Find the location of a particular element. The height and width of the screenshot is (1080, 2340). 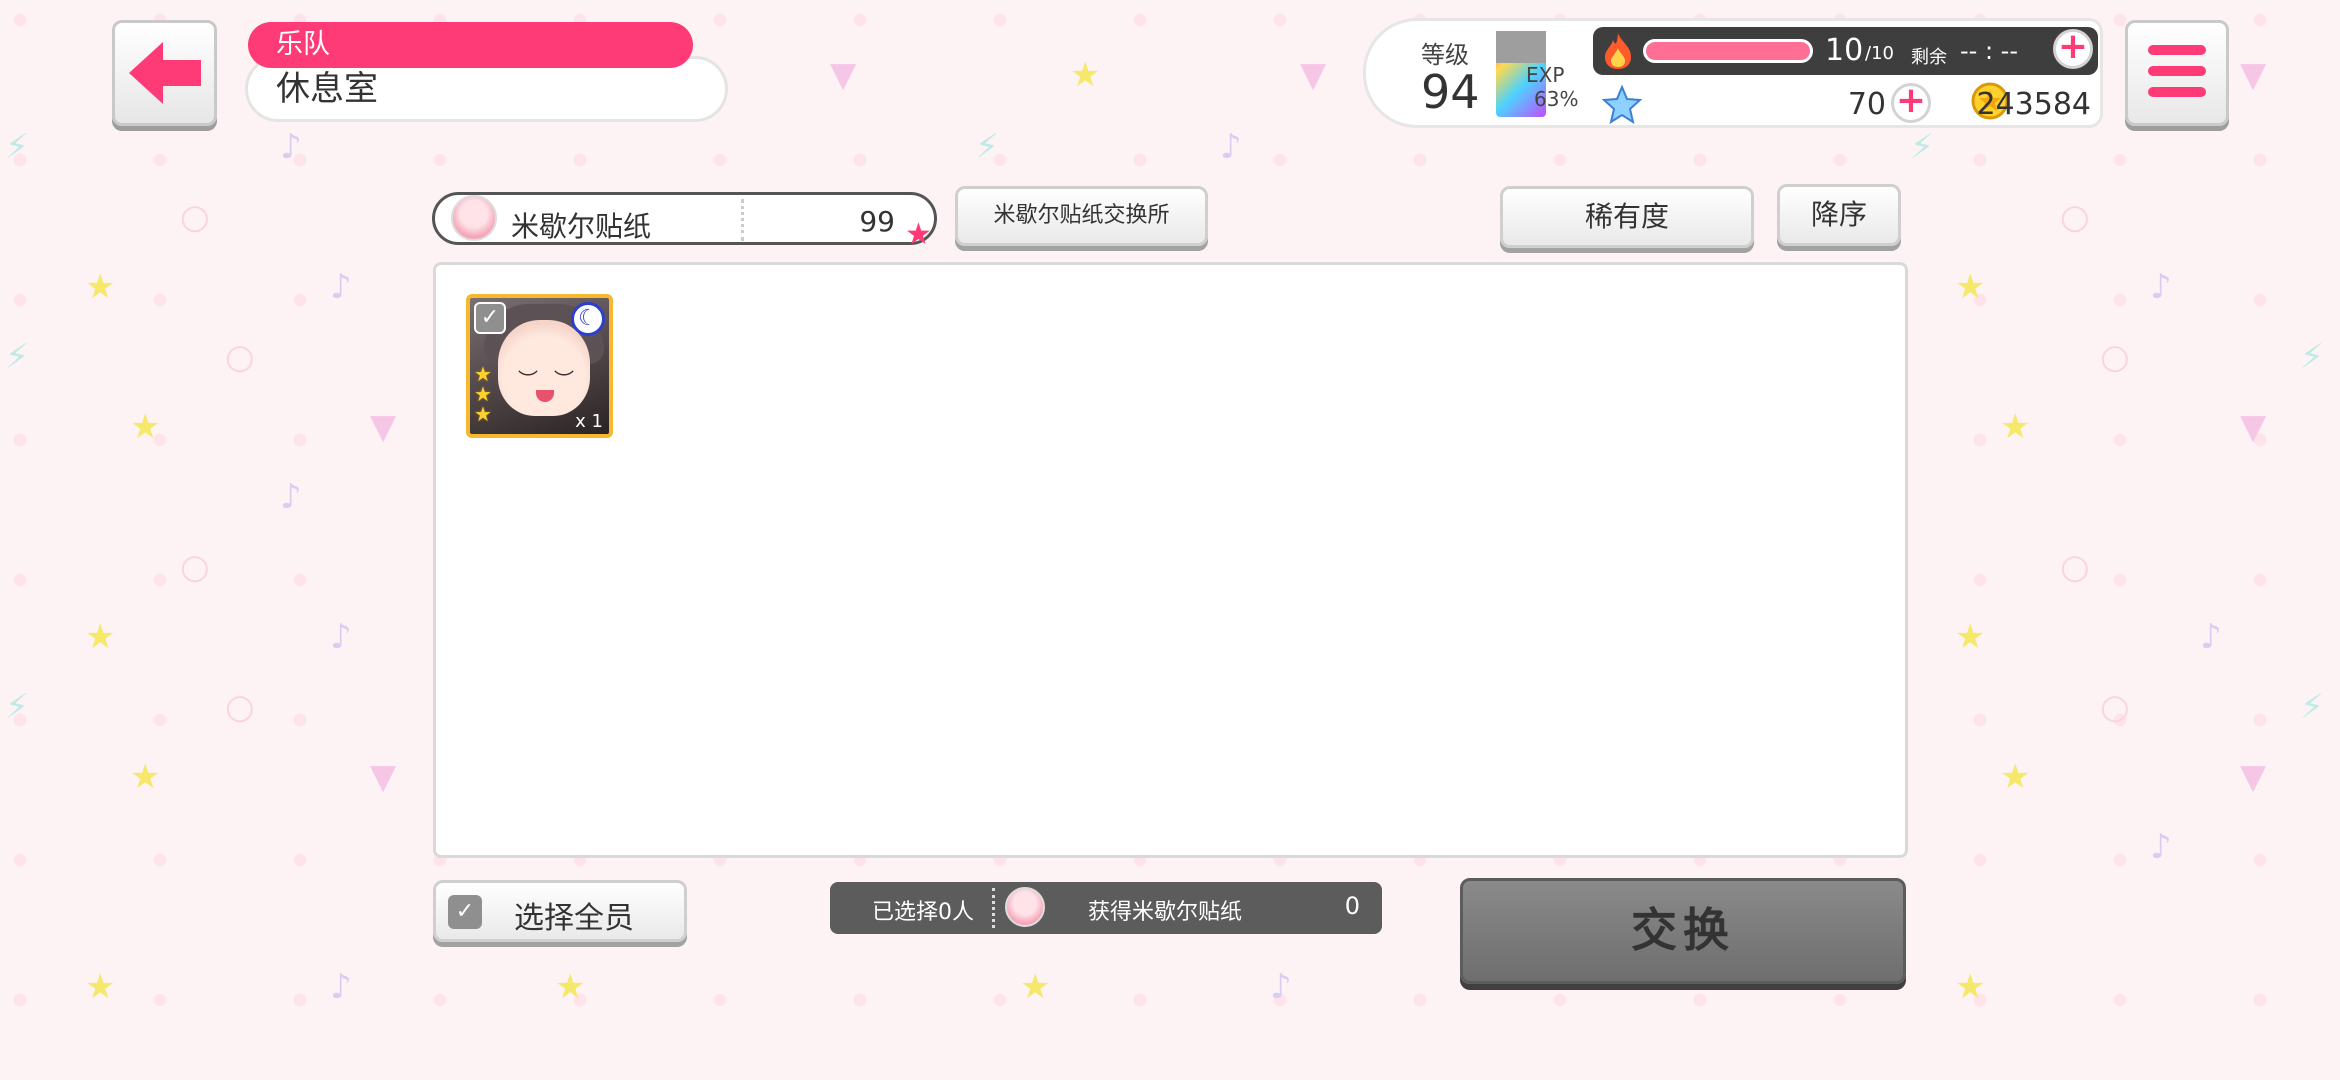

back-arrow-icon is located at coordinates (164, 73).